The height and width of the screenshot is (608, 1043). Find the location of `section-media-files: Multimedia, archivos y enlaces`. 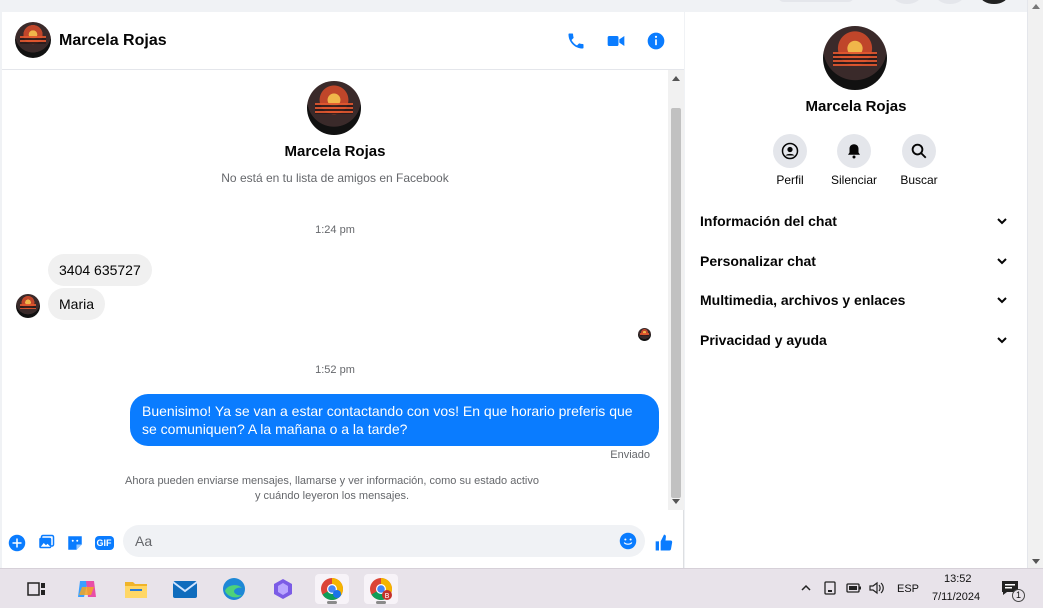

section-media-files: Multimedia, archivos y enlaces is located at coordinates (856, 300).